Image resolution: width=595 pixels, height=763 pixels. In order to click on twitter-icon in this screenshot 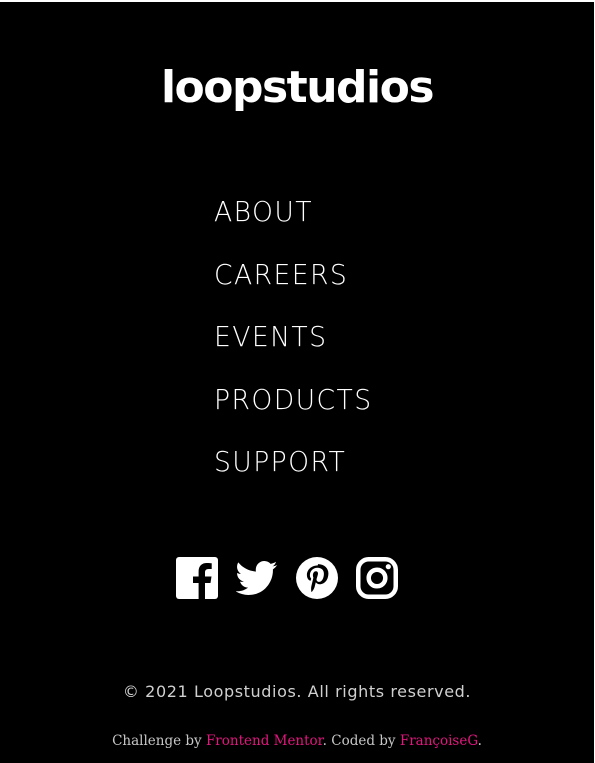, I will do `click(256, 578)`.